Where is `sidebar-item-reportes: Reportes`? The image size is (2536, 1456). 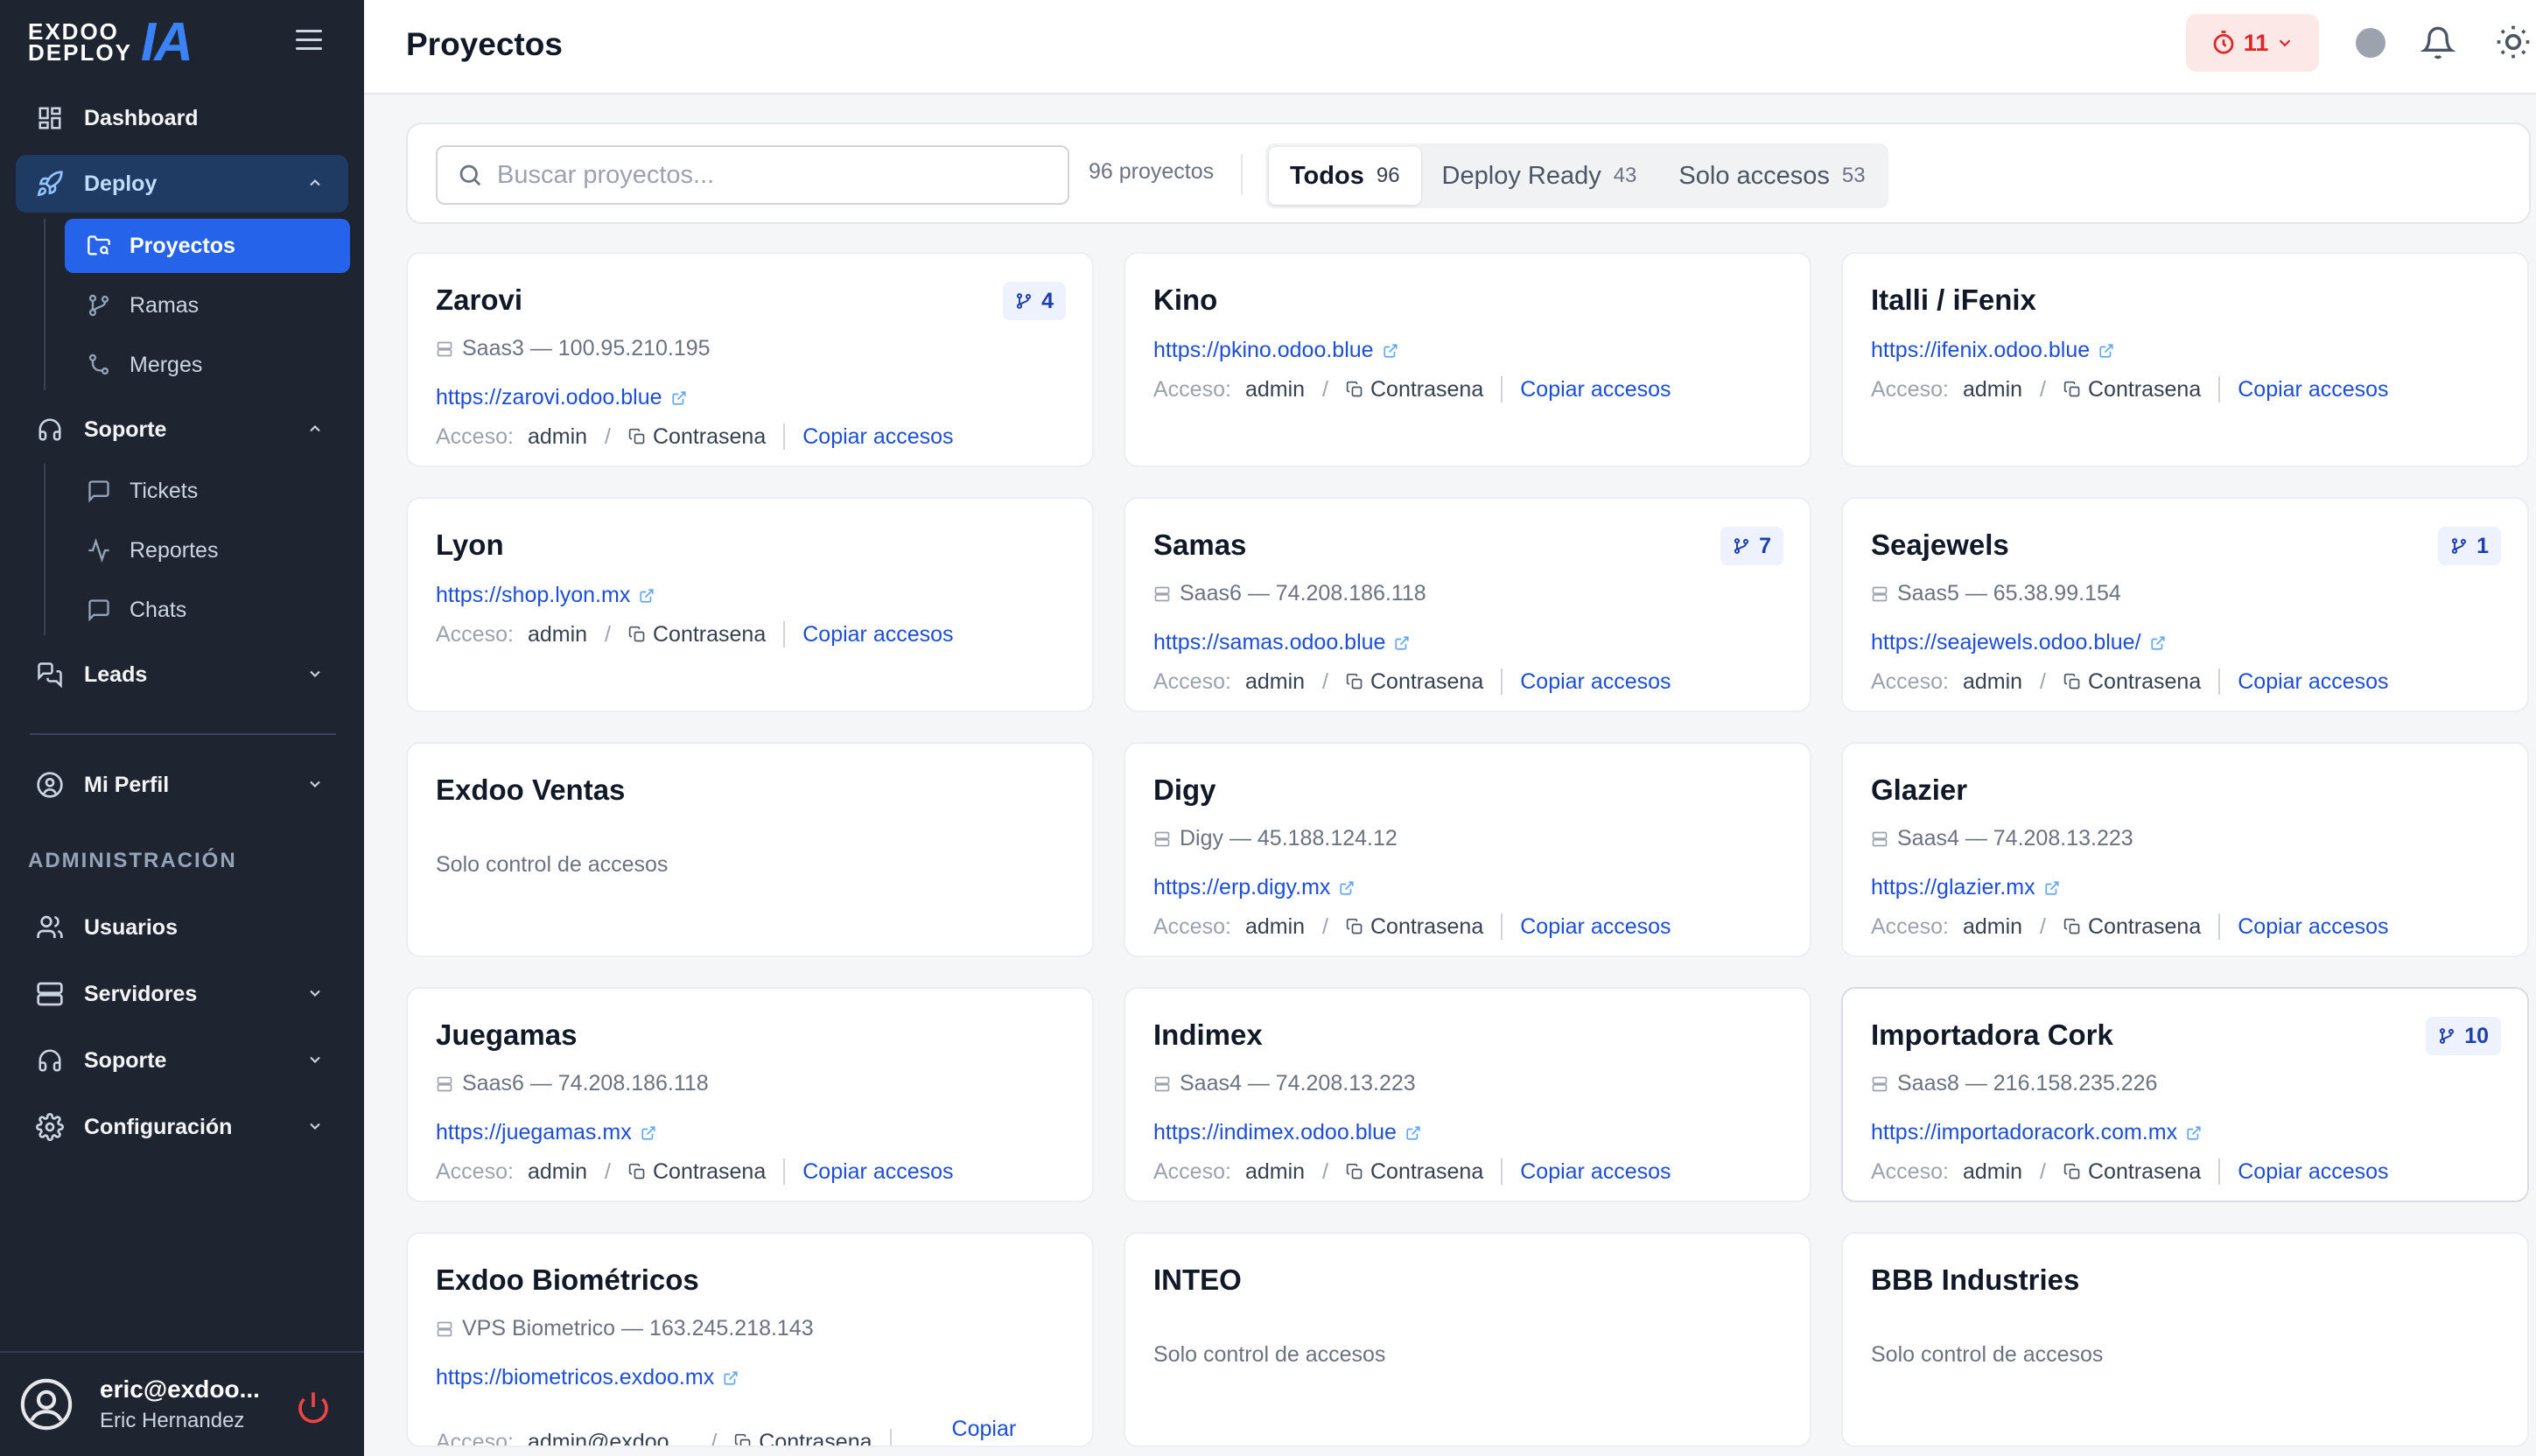
sidebar-item-reportes: Reportes is located at coordinates (207, 550).